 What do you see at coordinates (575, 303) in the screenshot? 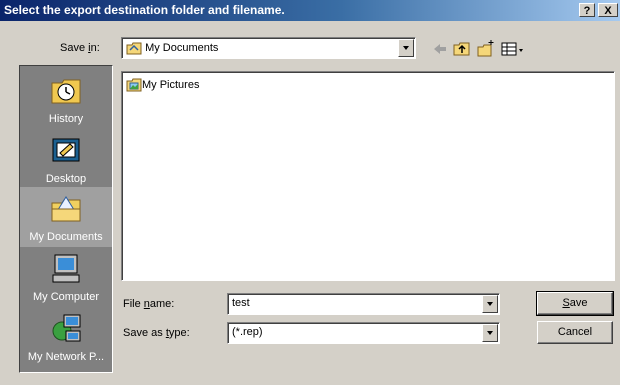
I see `save-button: Save` at bounding box center [575, 303].